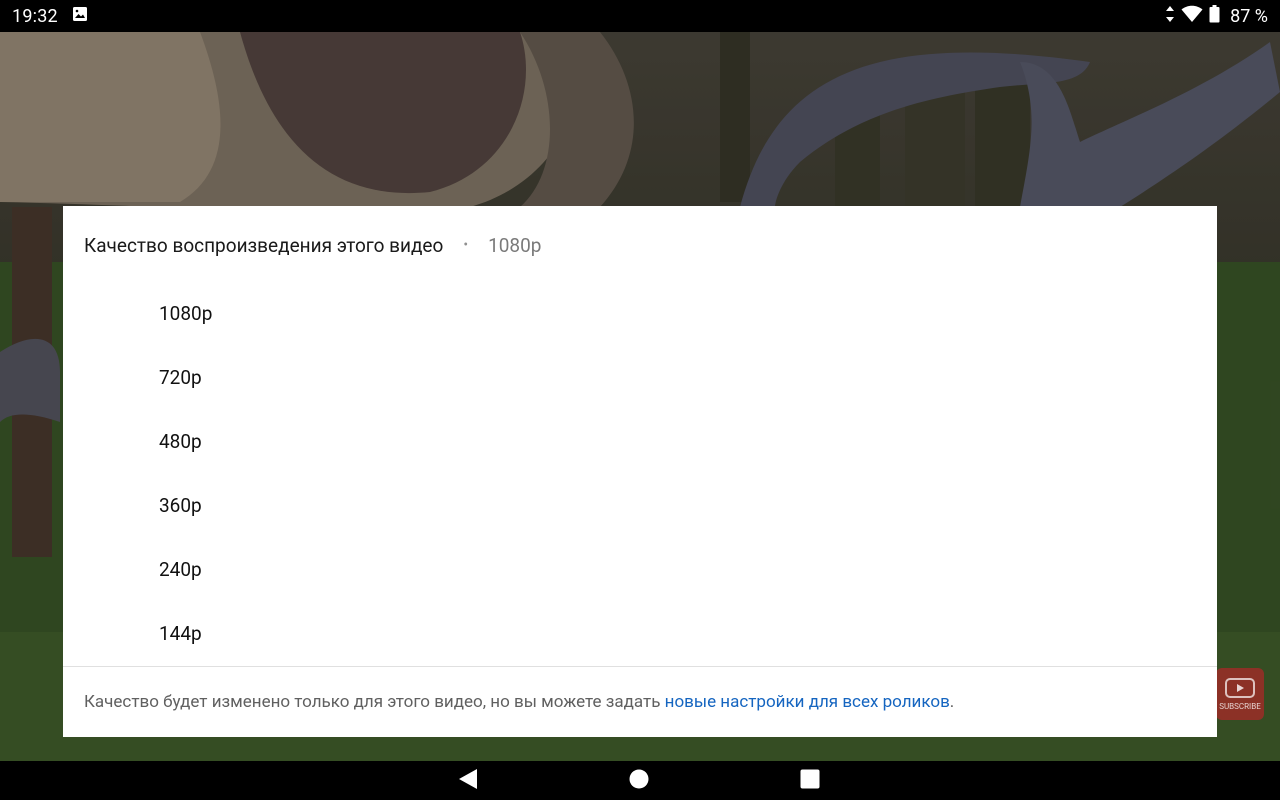 The width and height of the screenshot is (1280, 800). Describe the element at coordinates (640, 633) in the screenshot. I see `quality-option-144p: 144p` at that location.